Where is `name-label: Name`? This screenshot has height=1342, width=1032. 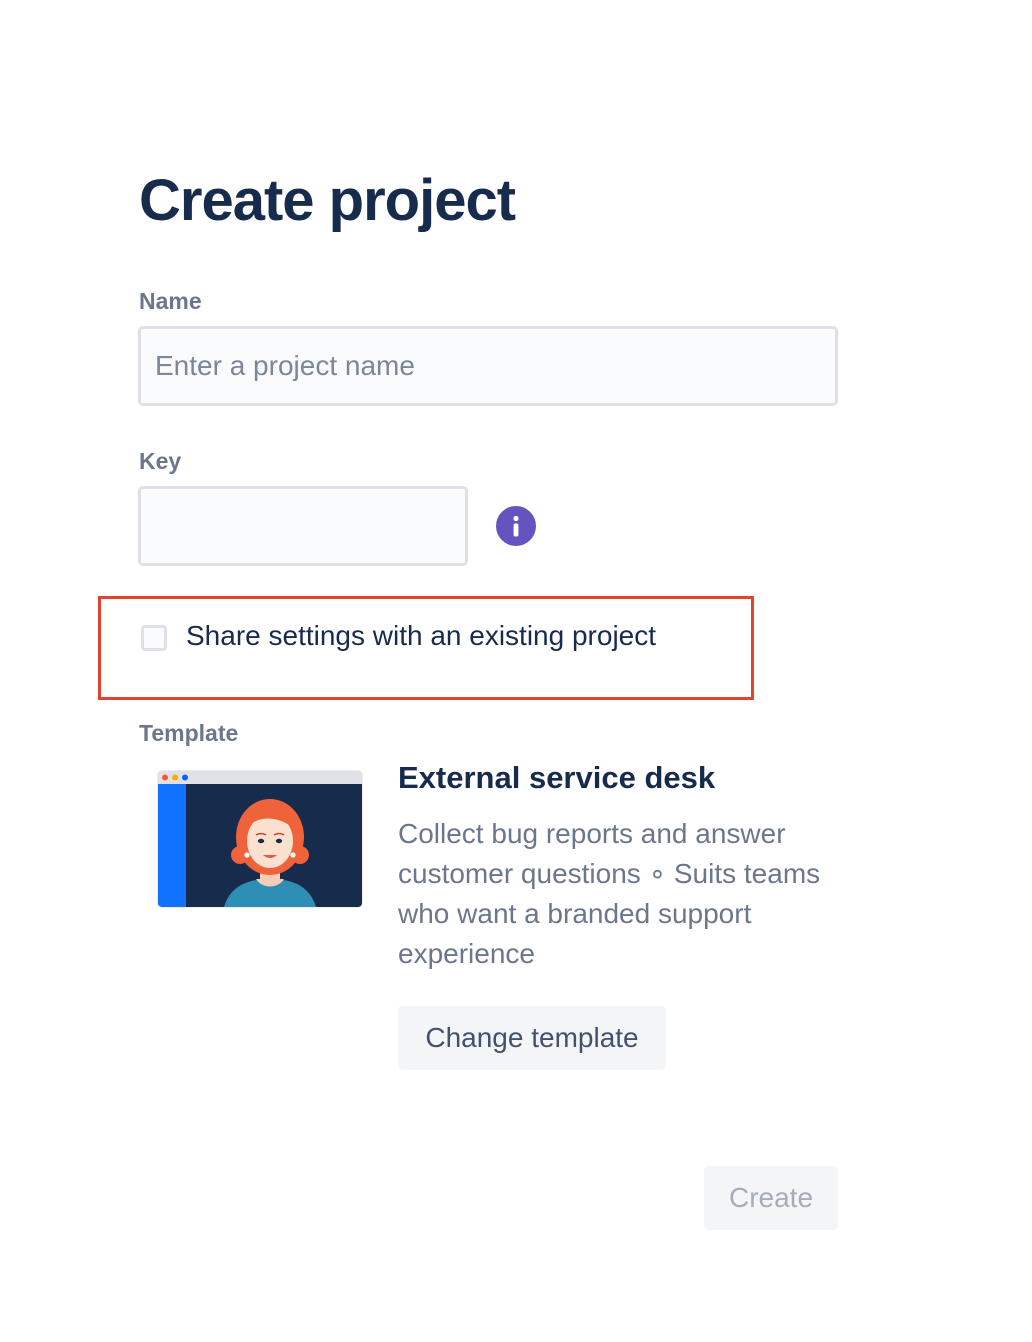
name-label: Name is located at coordinates (170, 301).